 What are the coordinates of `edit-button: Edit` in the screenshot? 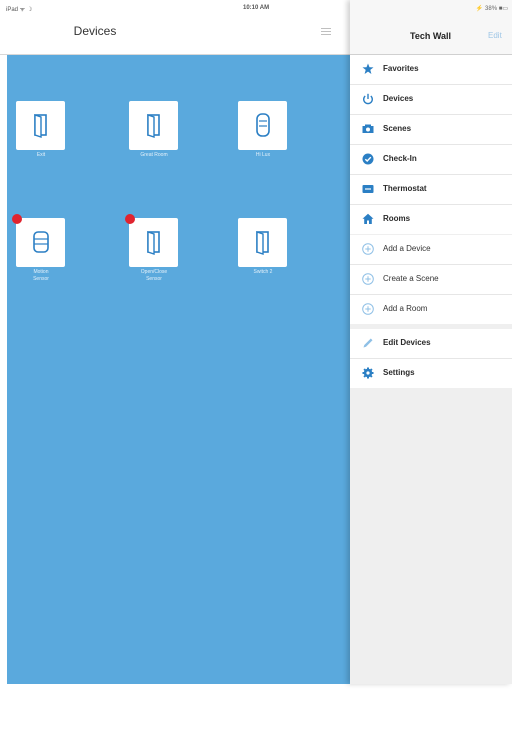 It's located at (495, 35).